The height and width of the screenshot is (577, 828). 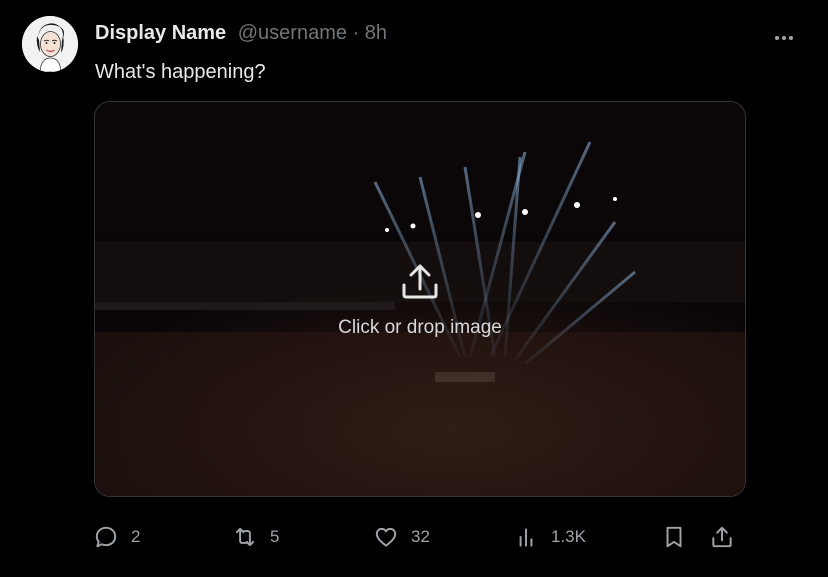 I want to click on avatar-image, so click(x=50, y=44).